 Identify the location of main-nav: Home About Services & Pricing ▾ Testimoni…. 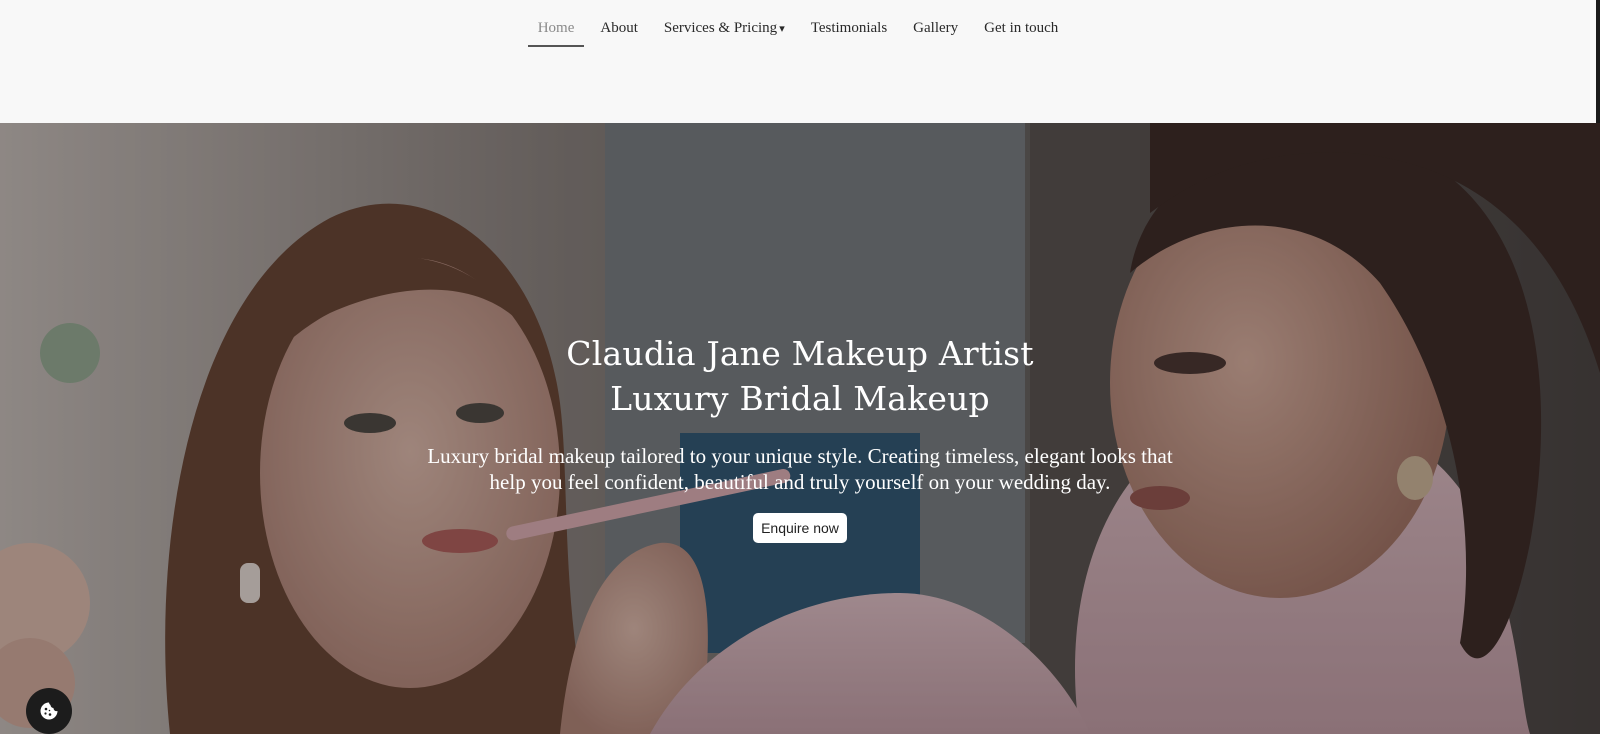
(798, 30).